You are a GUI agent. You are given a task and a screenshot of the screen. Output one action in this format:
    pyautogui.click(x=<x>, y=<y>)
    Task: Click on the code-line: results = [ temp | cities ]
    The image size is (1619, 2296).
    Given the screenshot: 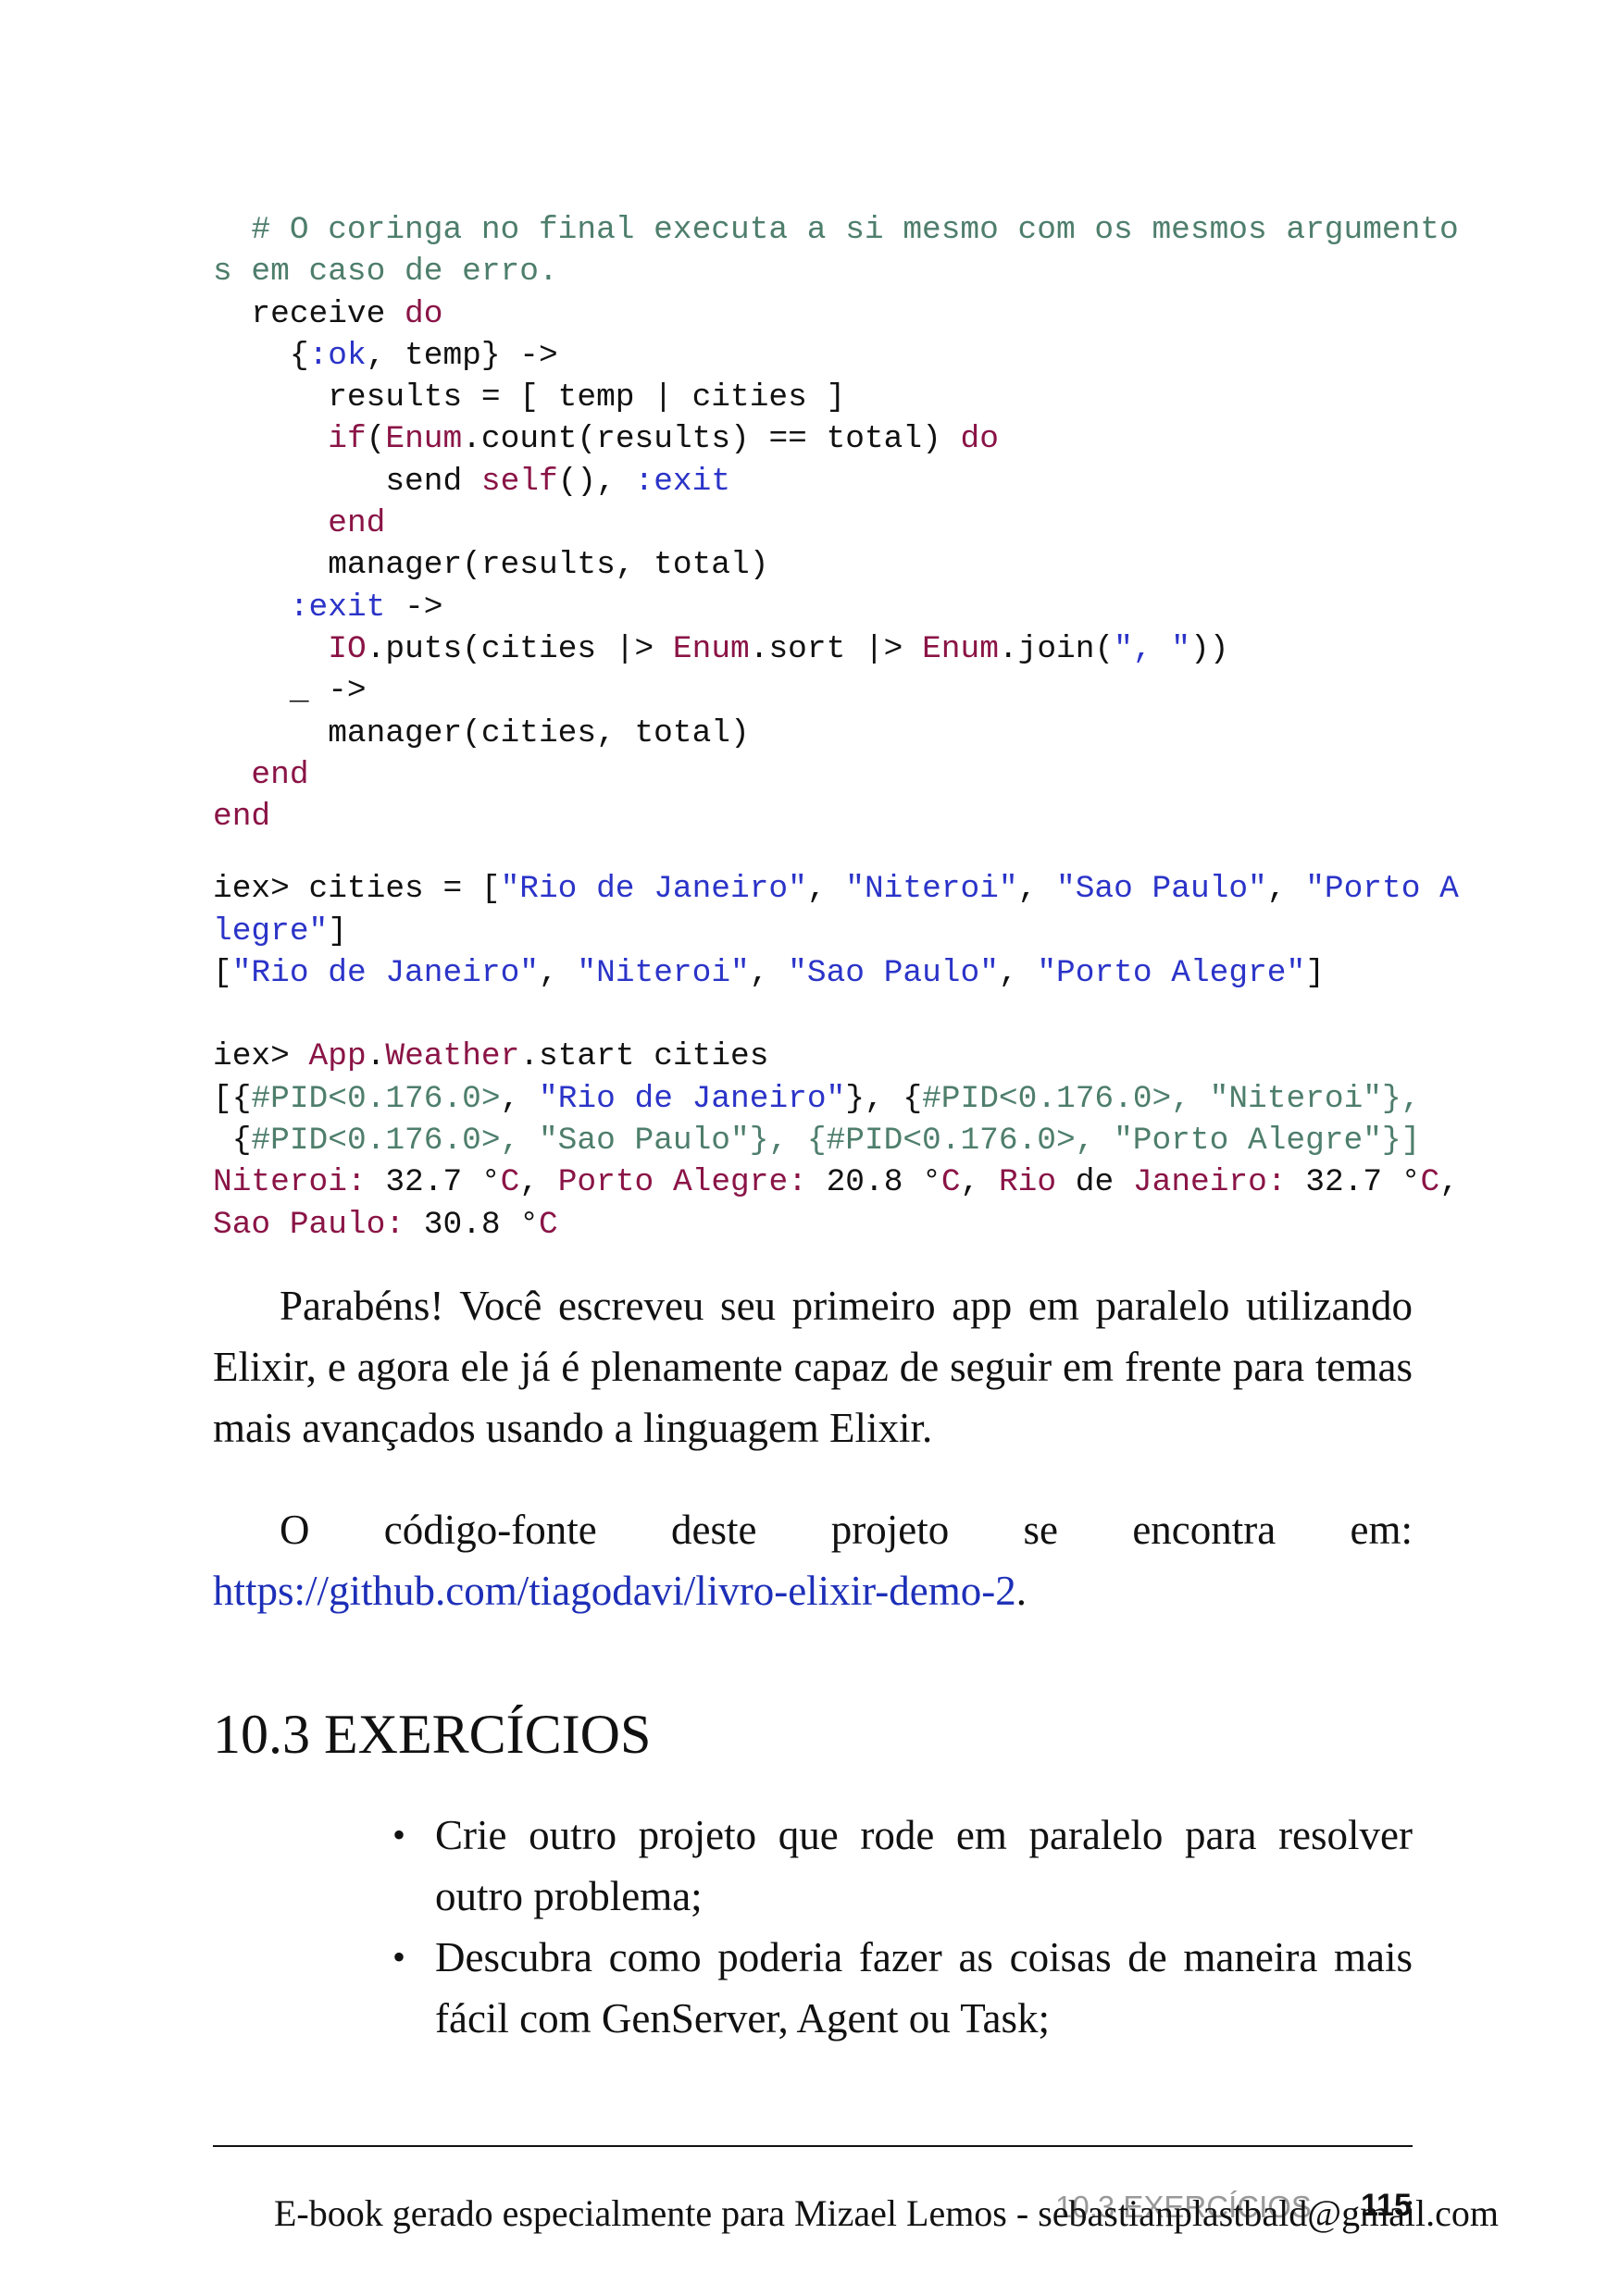 What is the action you would take?
    pyautogui.click(x=815, y=398)
    